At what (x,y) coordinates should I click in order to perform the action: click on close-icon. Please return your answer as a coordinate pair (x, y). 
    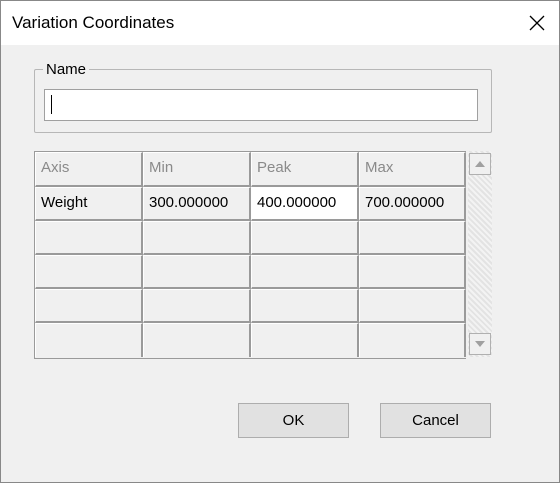
    Looking at the image, I should click on (537, 23).